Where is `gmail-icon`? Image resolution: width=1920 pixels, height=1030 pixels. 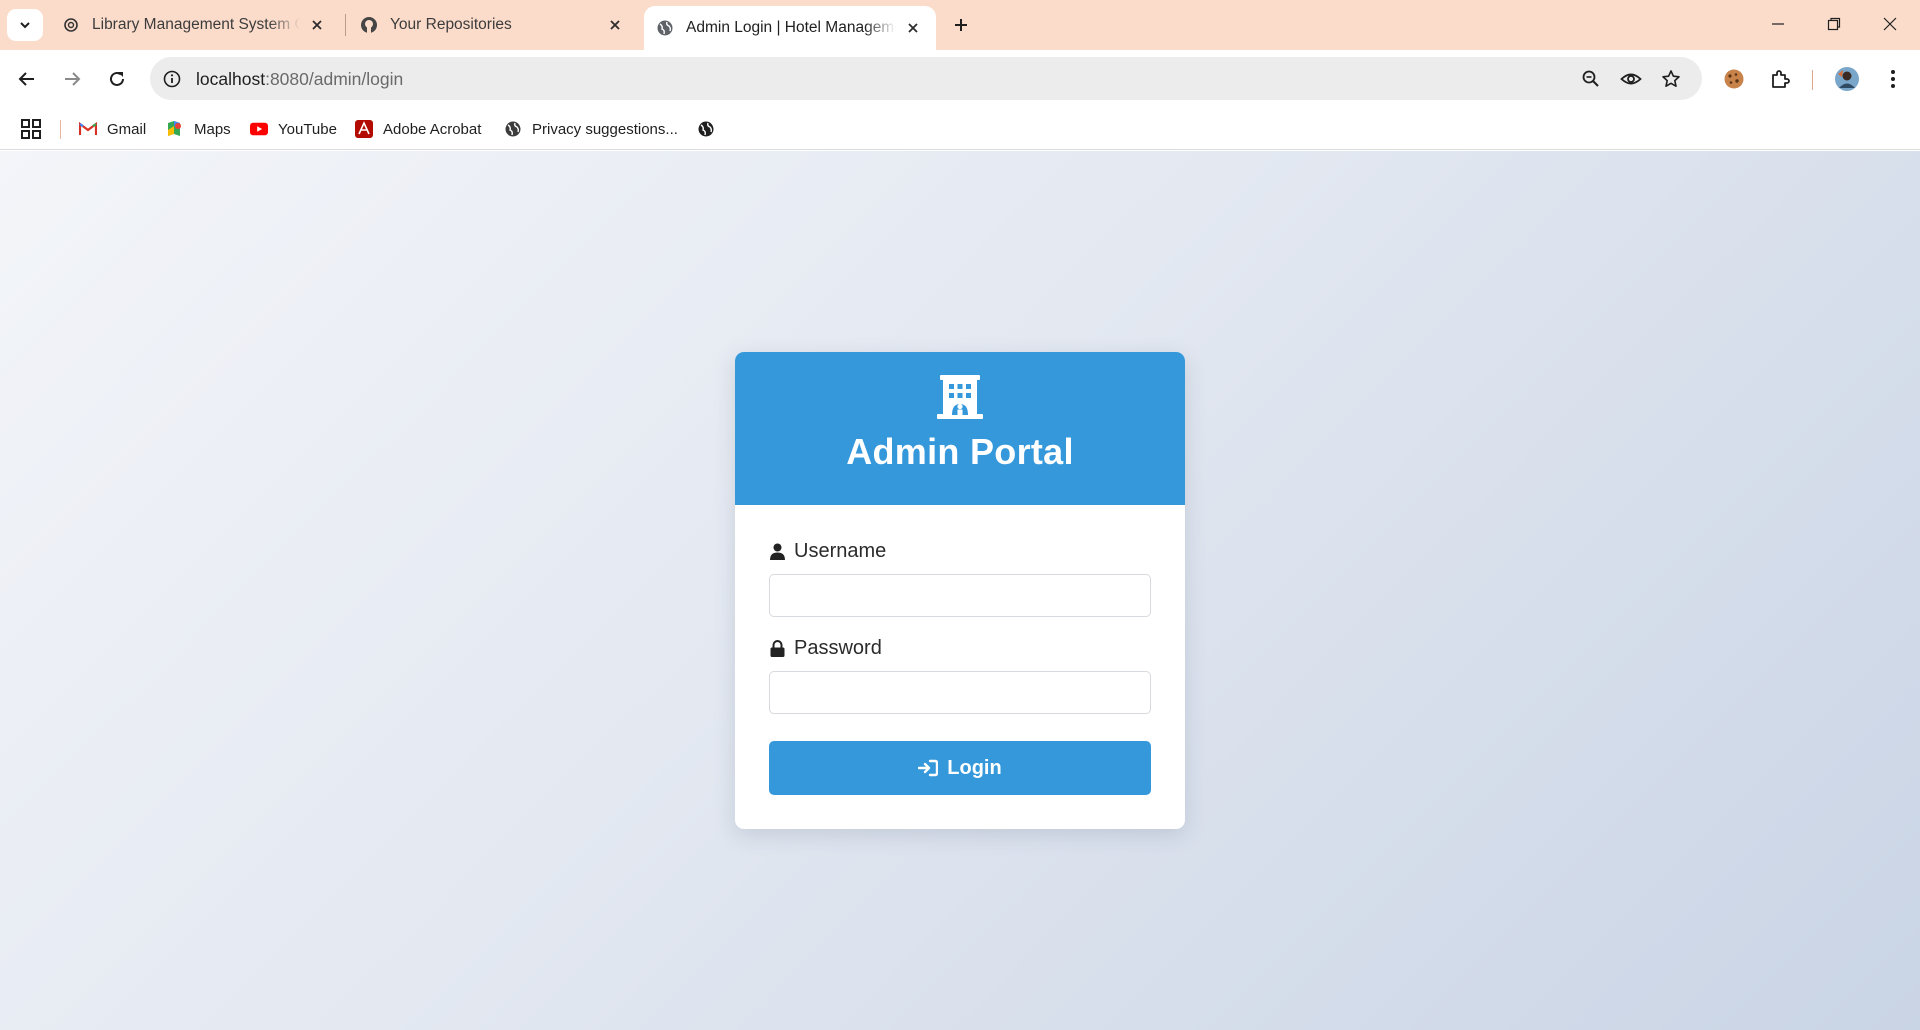
gmail-icon is located at coordinates (88, 129).